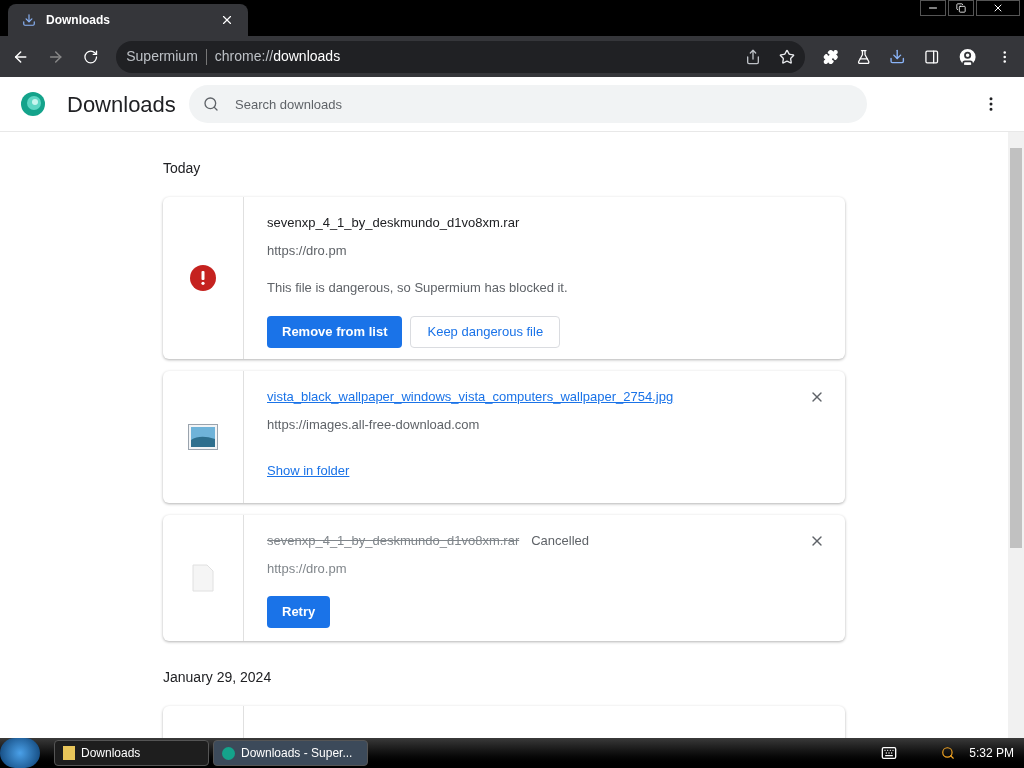  I want to click on side-panel-icon, so click(931, 56).